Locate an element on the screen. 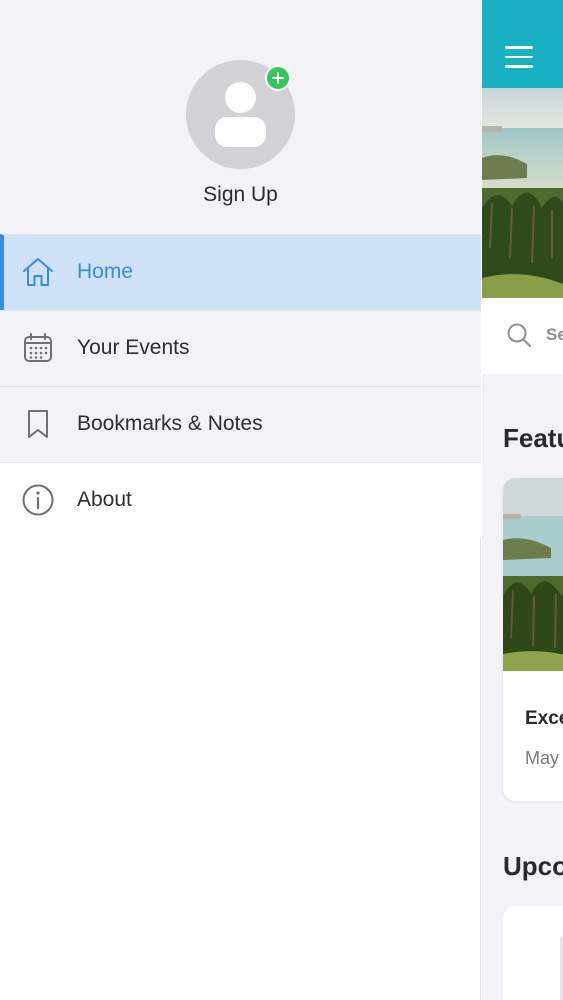  upcoming-event-card is located at coordinates (533, 953).